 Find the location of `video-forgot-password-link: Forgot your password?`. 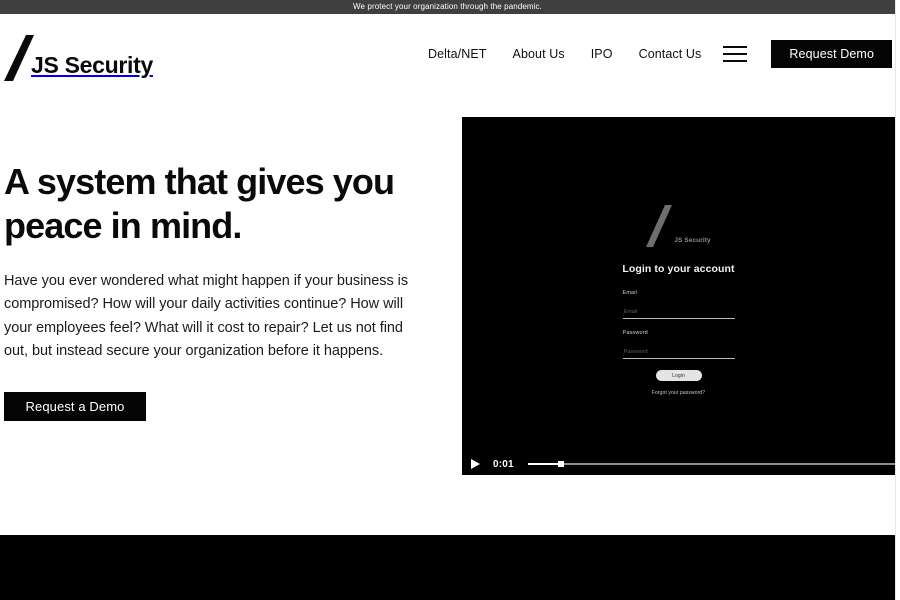

video-forgot-password-link: Forgot your password? is located at coordinates (679, 393).